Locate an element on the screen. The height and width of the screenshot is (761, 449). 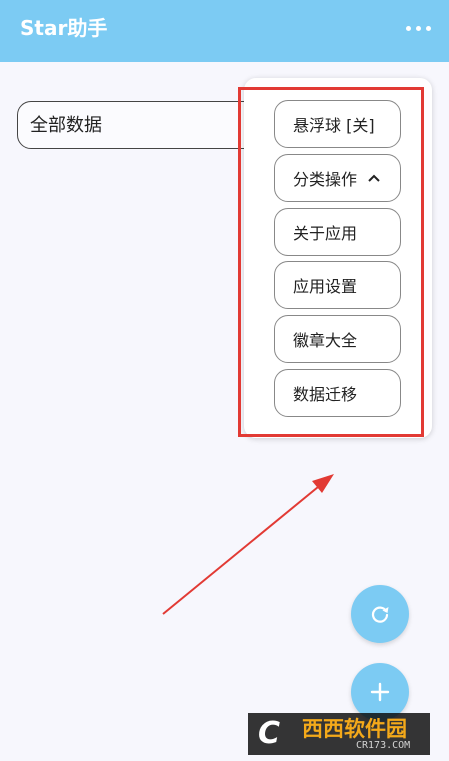
app-settings-button: 应用设置 is located at coordinates (337, 285).